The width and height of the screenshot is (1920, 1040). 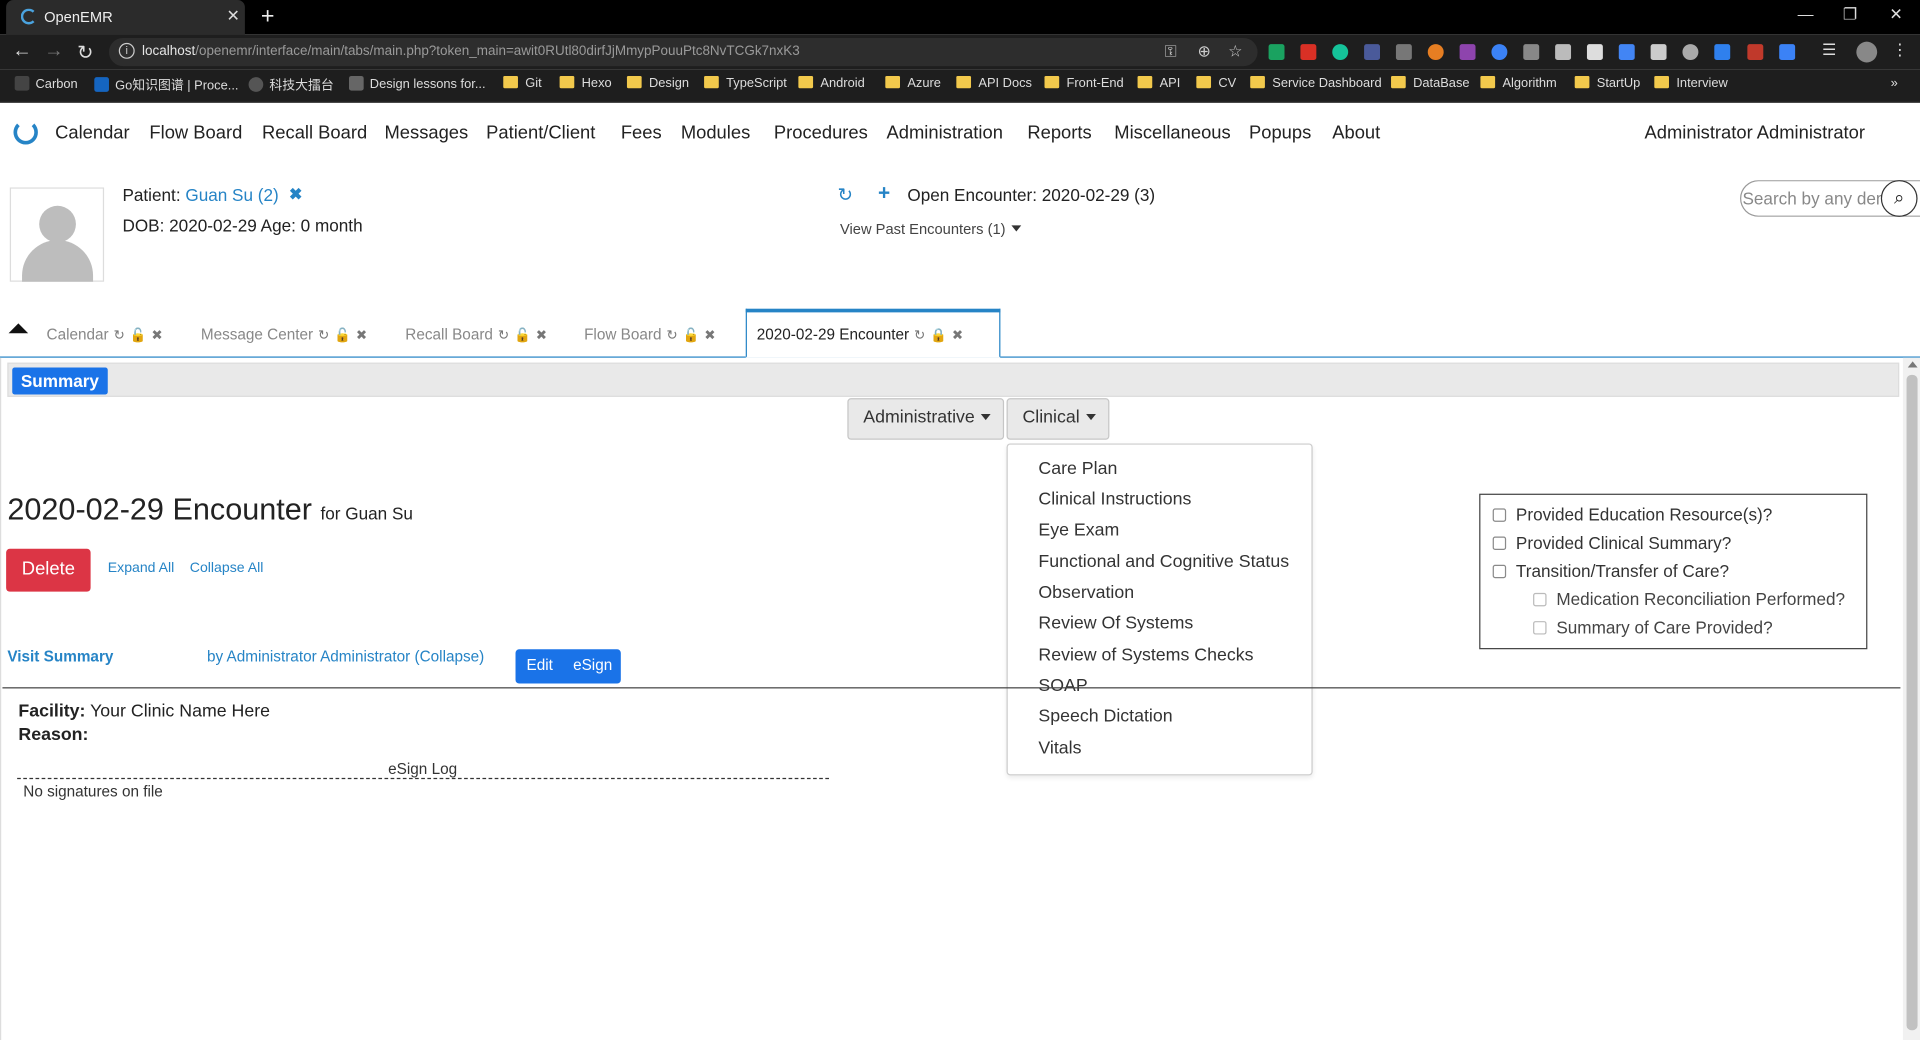 What do you see at coordinates (1059, 749) in the screenshot?
I see `menu-item-vitals: Vitals` at bounding box center [1059, 749].